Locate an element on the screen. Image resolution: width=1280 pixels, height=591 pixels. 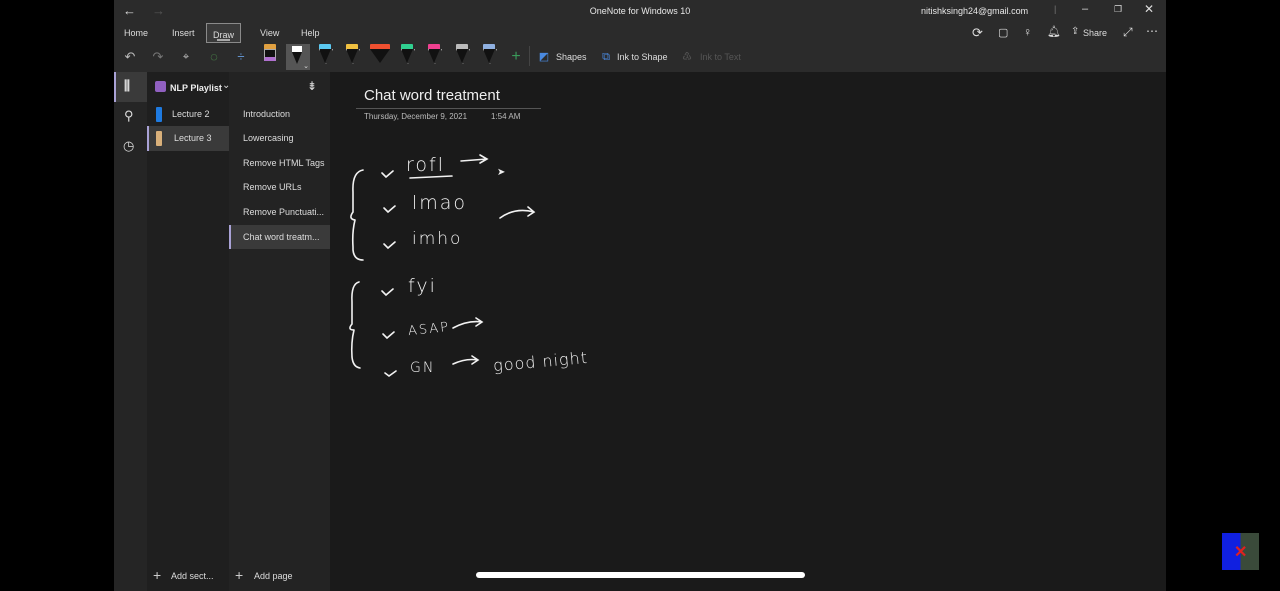
restore-button: ❐ is located at coordinates (1118, 9).